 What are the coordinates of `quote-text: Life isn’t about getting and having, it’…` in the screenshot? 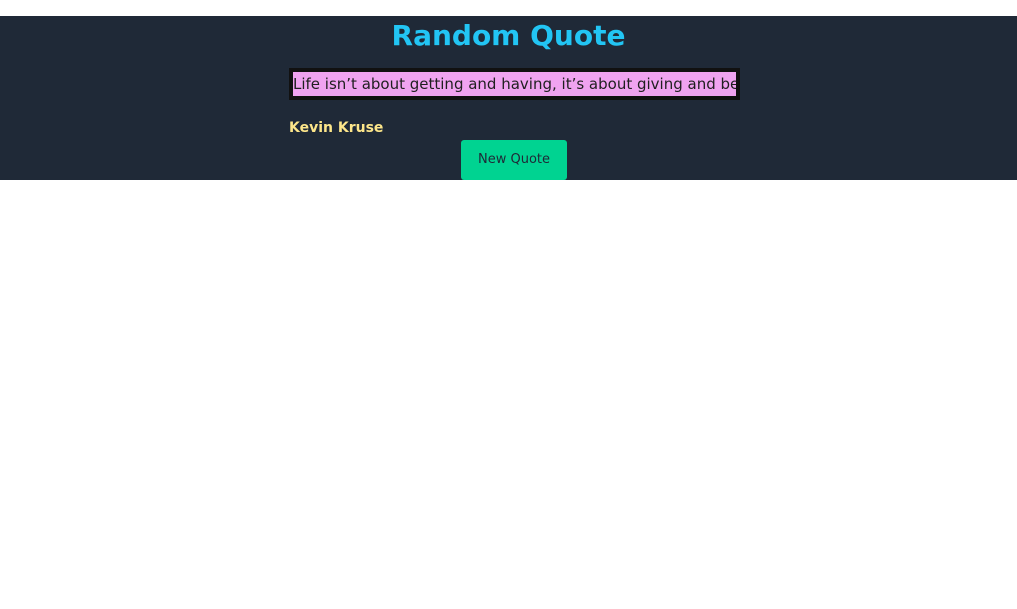 It's located at (514, 84).